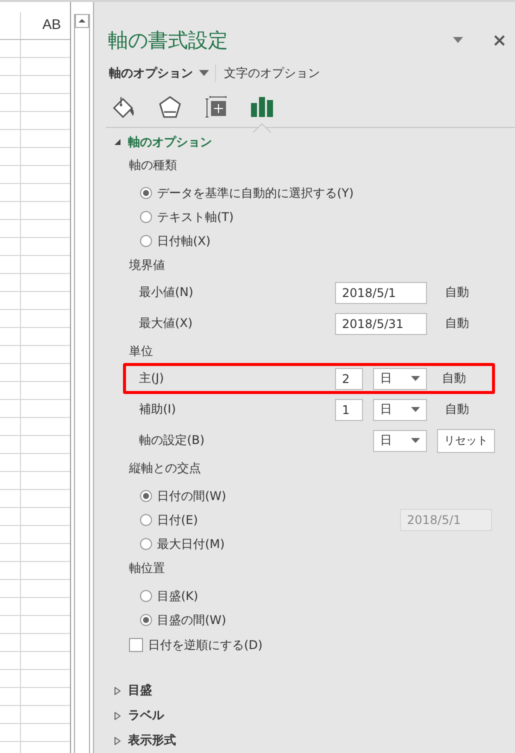  What do you see at coordinates (82, 21) in the screenshot?
I see `scroll-up-icon` at bounding box center [82, 21].